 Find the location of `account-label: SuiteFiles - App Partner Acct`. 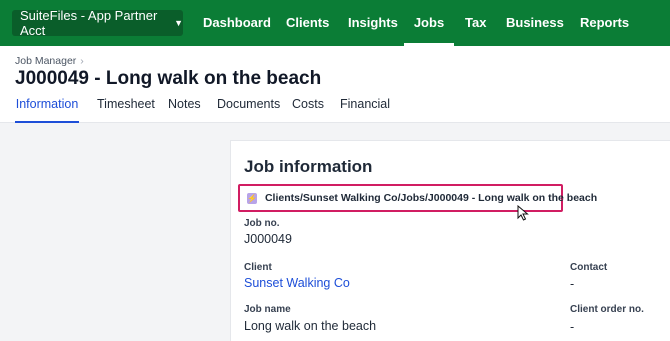

account-label: SuiteFiles - App Partner Acct is located at coordinates (89, 23).